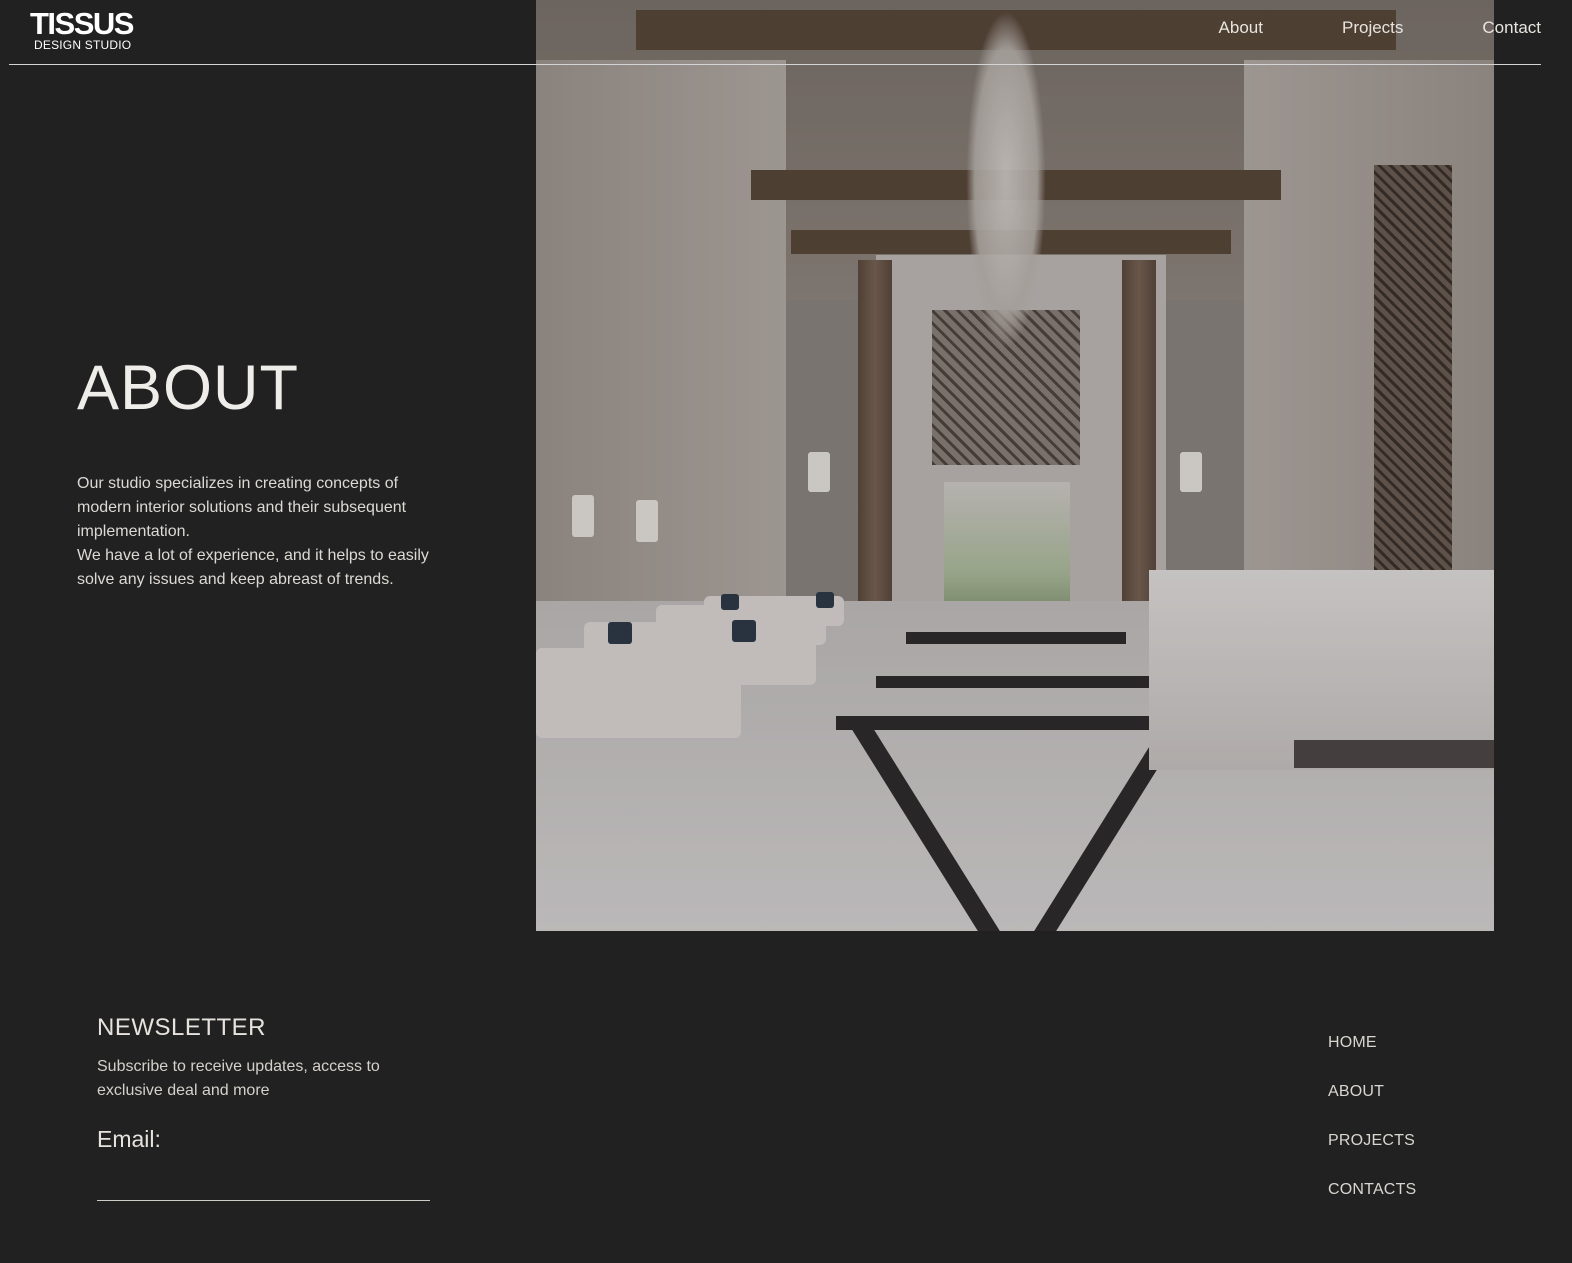 The width and height of the screenshot is (1572, 1263). Describe the element at coordinates (188, 388) in the screenshot. I see `about-title: ABOUT` at that location.